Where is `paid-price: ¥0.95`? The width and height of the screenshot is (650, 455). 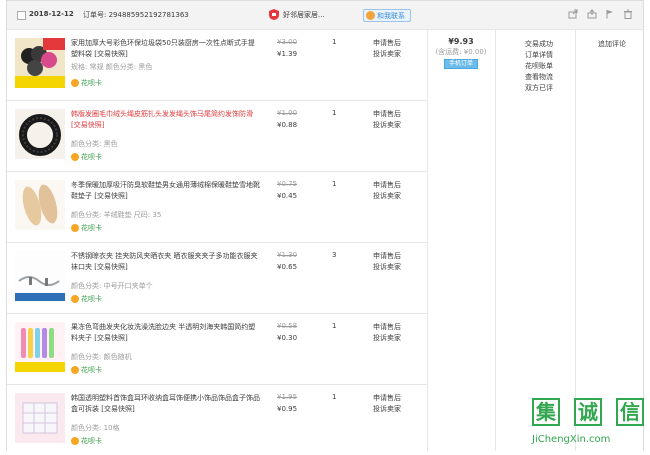 paid-price: ¥0.95 is located at coordinates (287, 409).